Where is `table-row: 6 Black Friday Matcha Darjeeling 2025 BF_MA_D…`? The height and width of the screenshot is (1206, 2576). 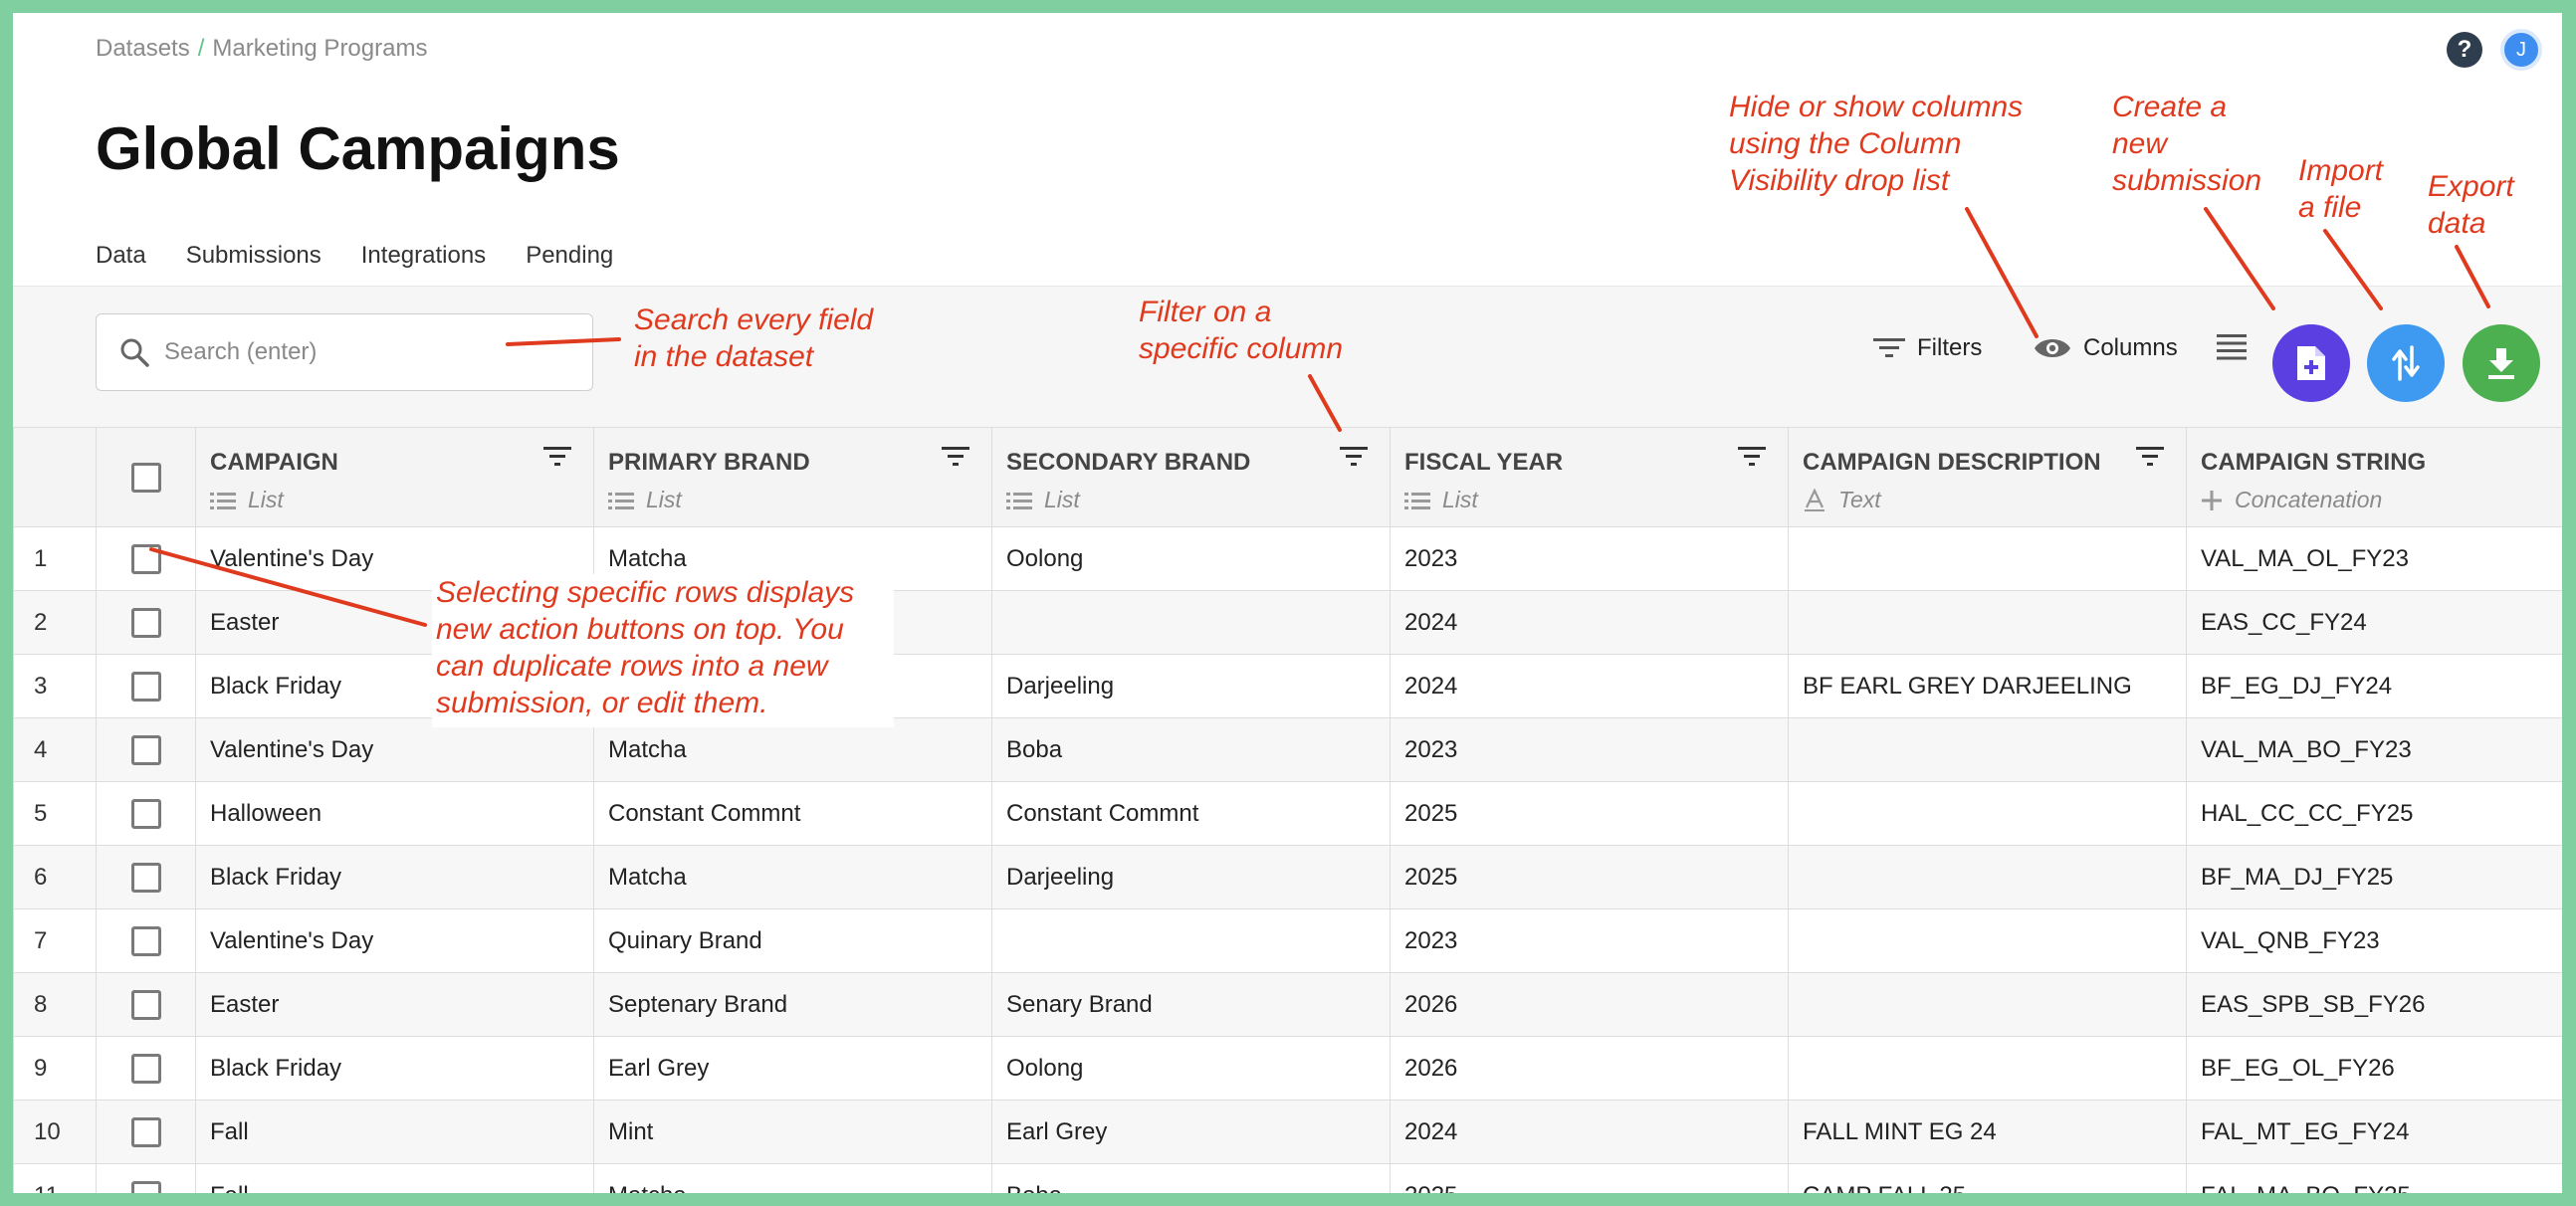 table-row: 6 Black Friday Matcha Darjeeling 2025 BF_MA_D… is located at coordinates (1287, 877).